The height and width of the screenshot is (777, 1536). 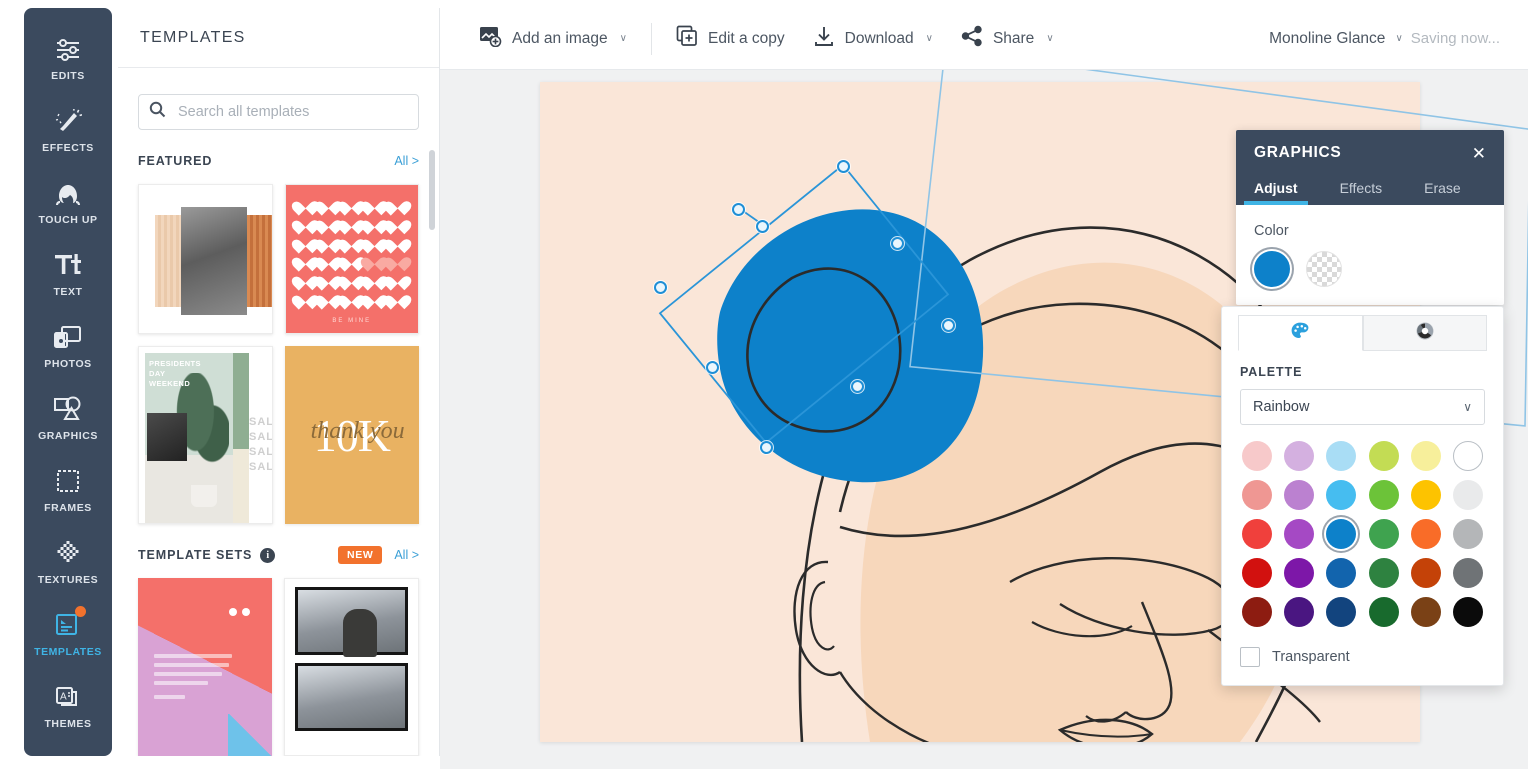 I want to click on edit-a-copy-label: Edit a copy, so click(x=746, y=38).